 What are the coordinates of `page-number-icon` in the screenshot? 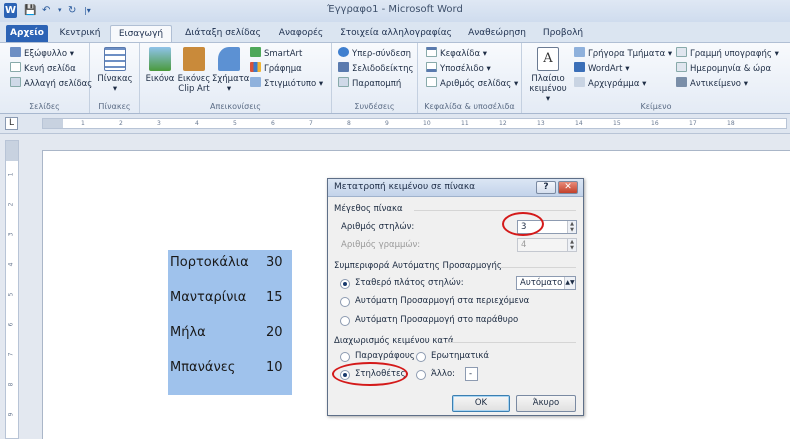 It's located at (431, 82).